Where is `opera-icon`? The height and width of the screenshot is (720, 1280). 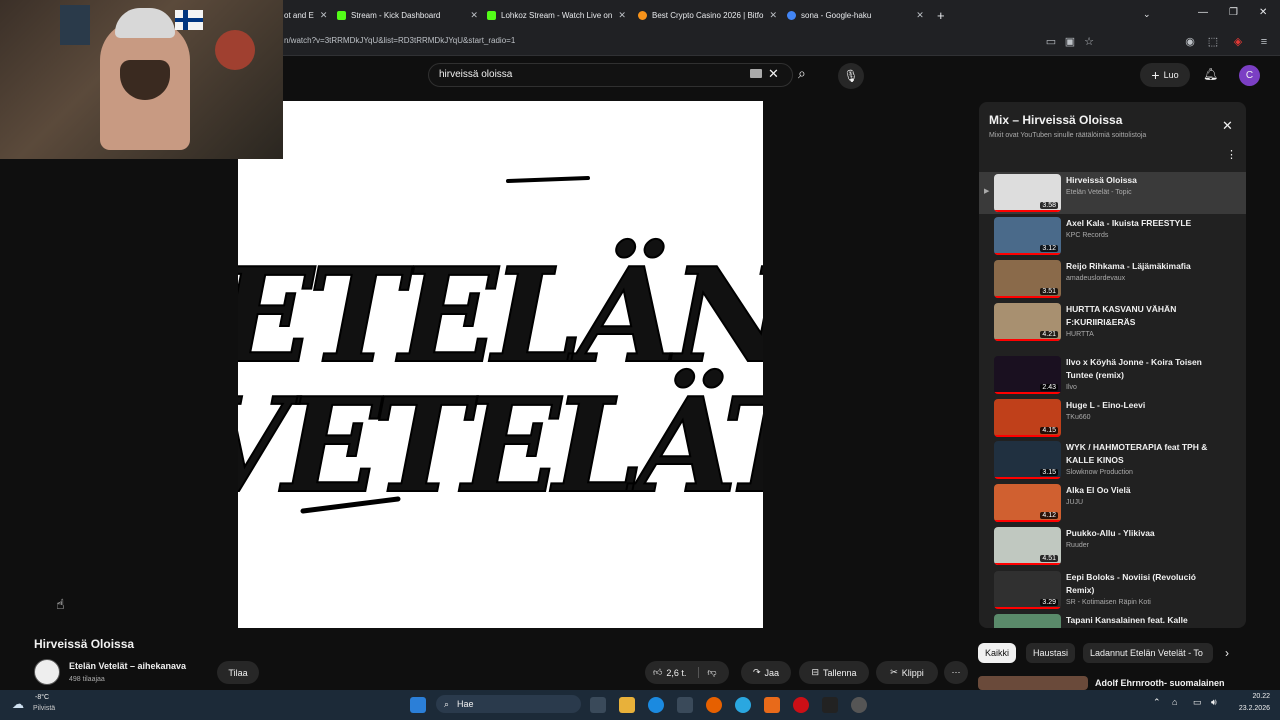
opera-icon is located at coordinates (801, 705).